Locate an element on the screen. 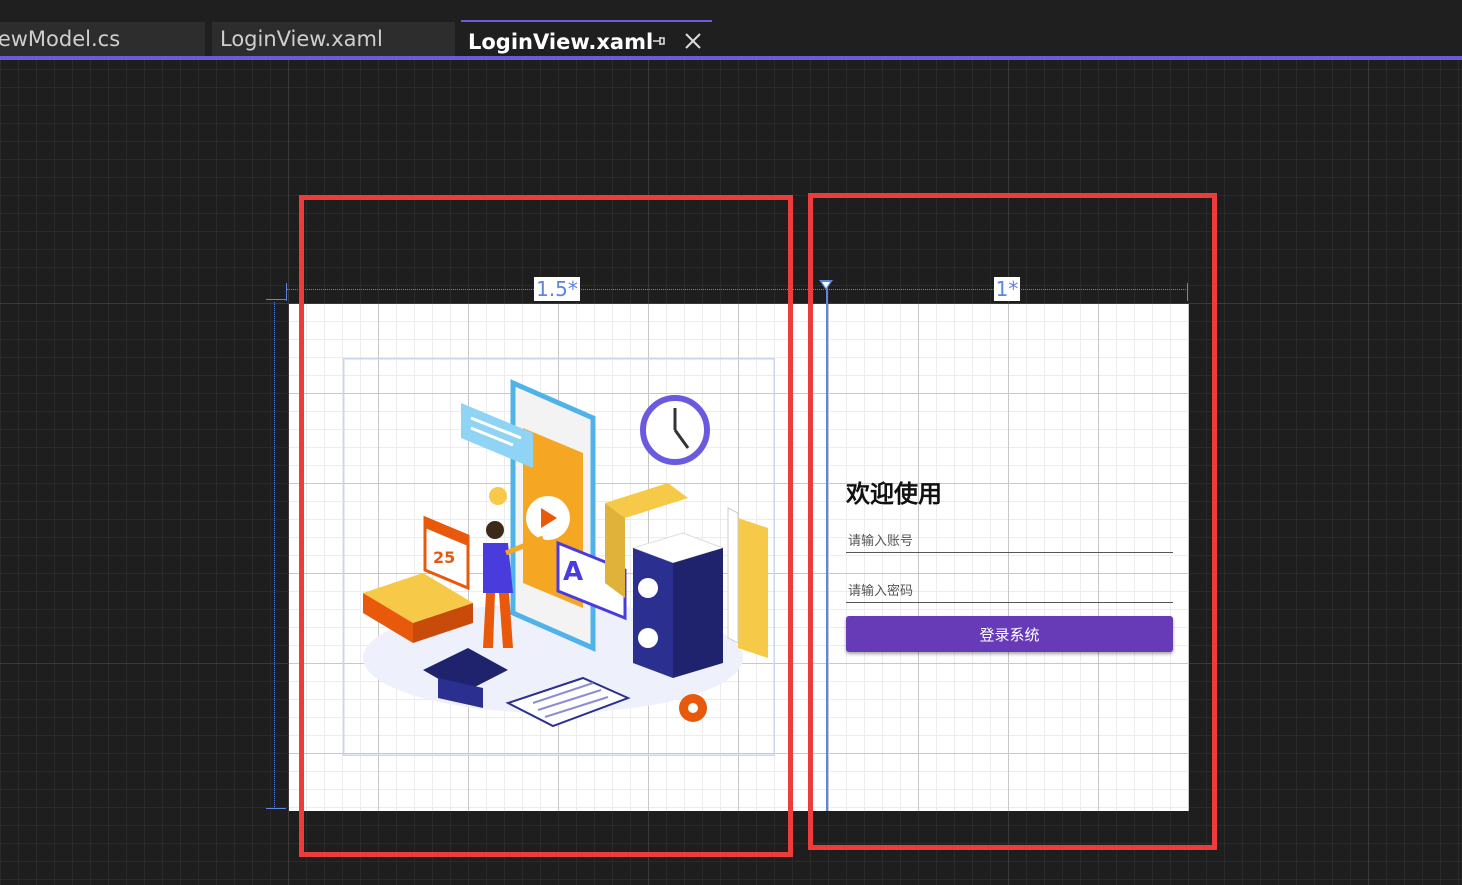  close-icon is located at coordinates (693, 41).